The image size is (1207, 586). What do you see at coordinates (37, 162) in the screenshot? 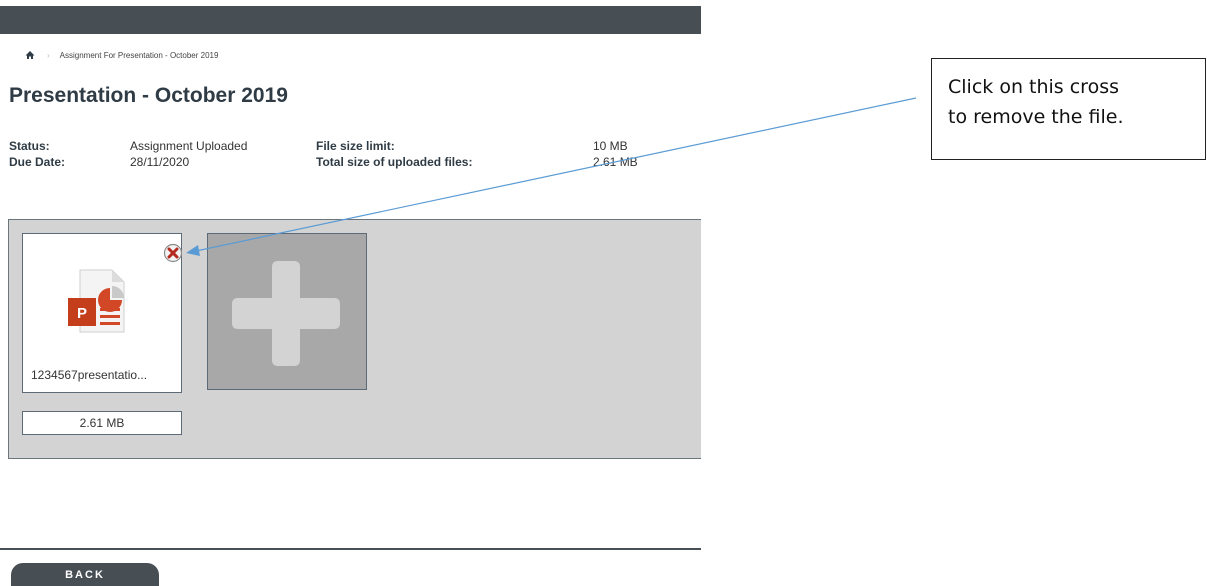
I see `due-date-label: Due Date:` at bounding box center [37, 162].